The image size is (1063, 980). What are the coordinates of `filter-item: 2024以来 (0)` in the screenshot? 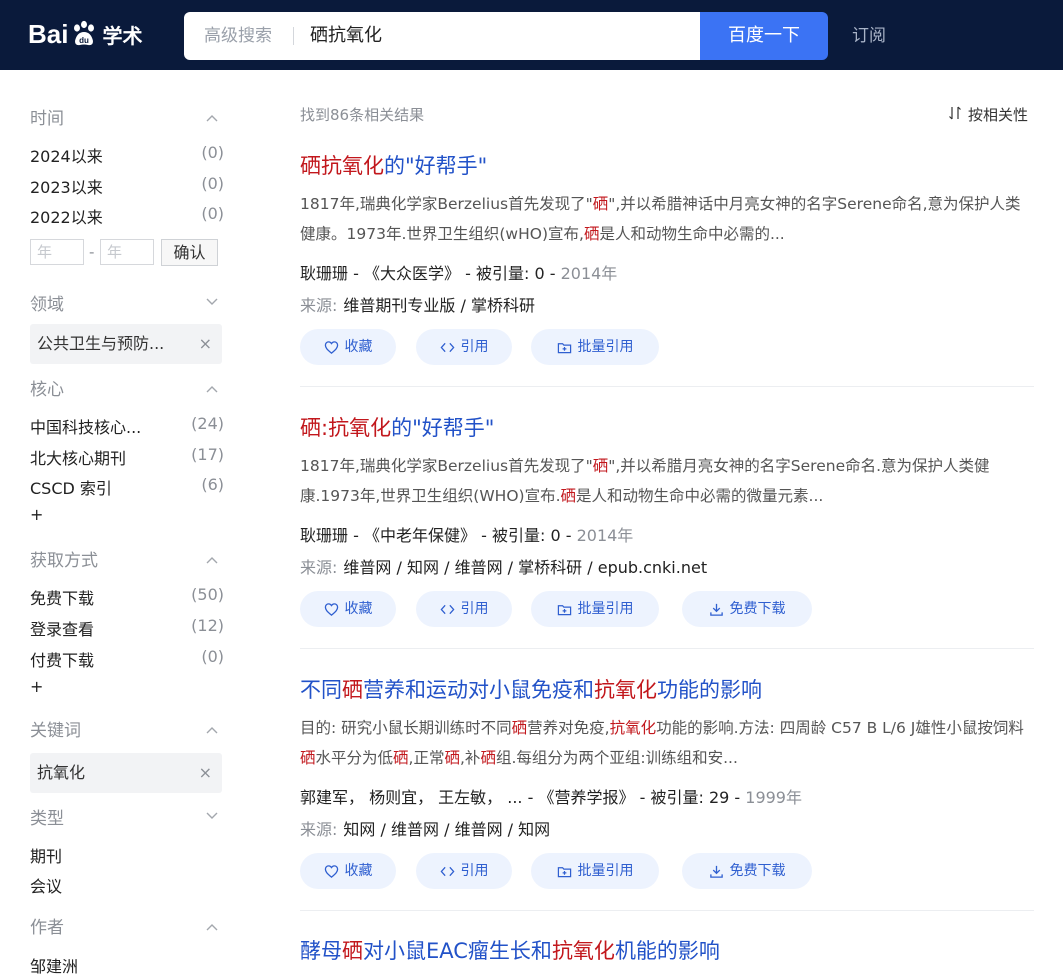 It's located at (127, 155).